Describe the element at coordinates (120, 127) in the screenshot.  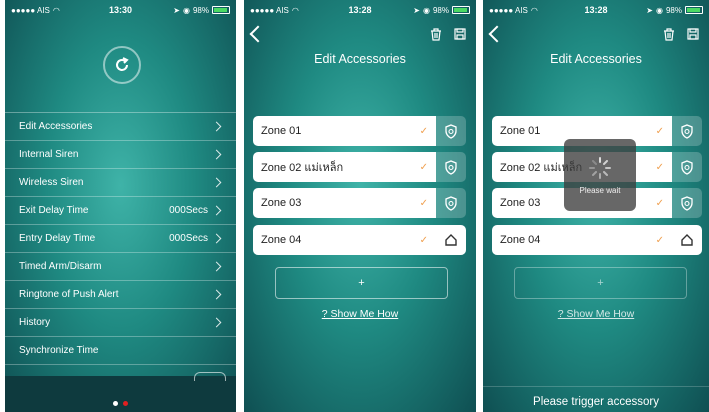
I see `menu-item: Edit Accessories` at that location.